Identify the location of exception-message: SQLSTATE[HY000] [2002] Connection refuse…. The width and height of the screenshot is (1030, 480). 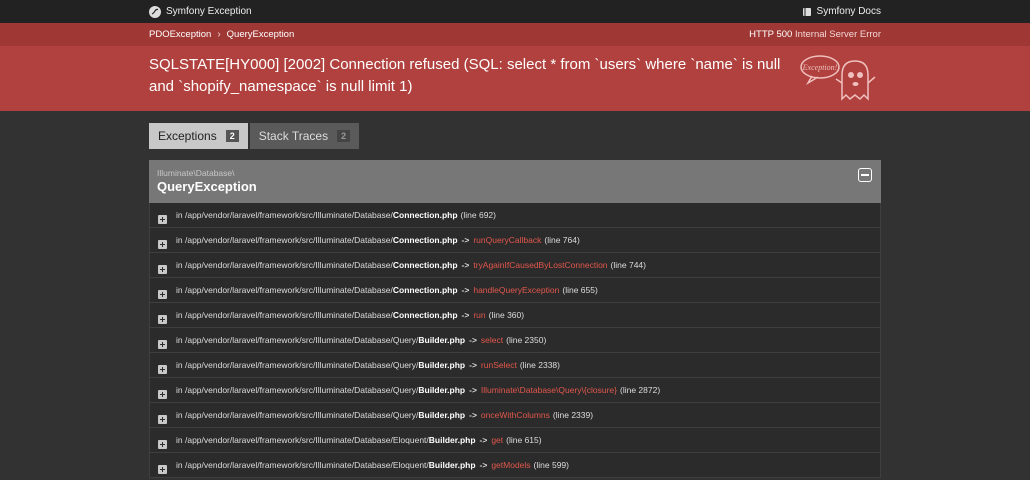
(465, 75).